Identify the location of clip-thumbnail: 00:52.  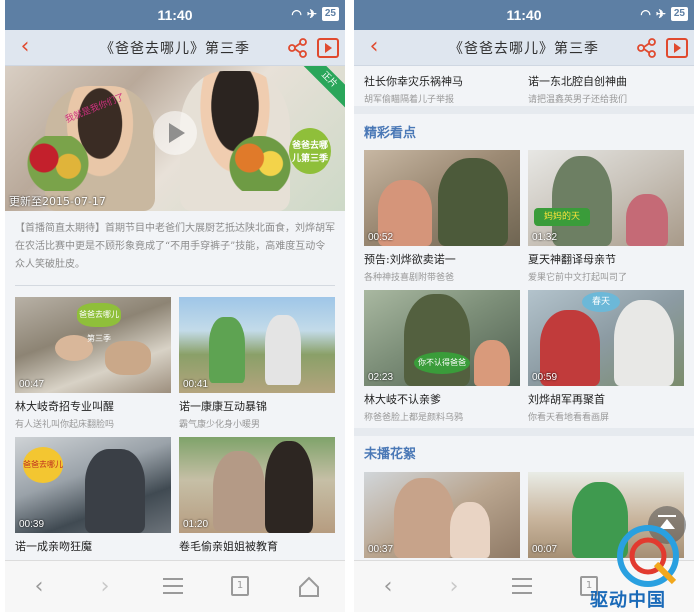
(442, 198).